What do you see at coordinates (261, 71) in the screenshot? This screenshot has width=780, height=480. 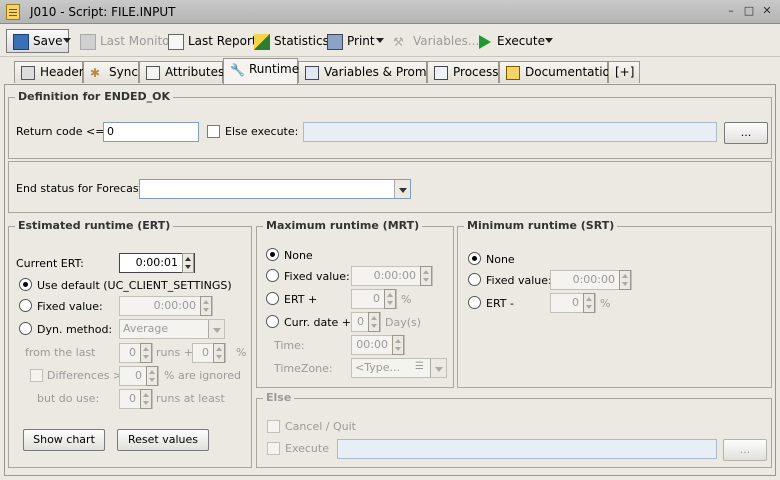 I see `tab-runtime: 🔧 Runtime` at bounding box center [261, 71].